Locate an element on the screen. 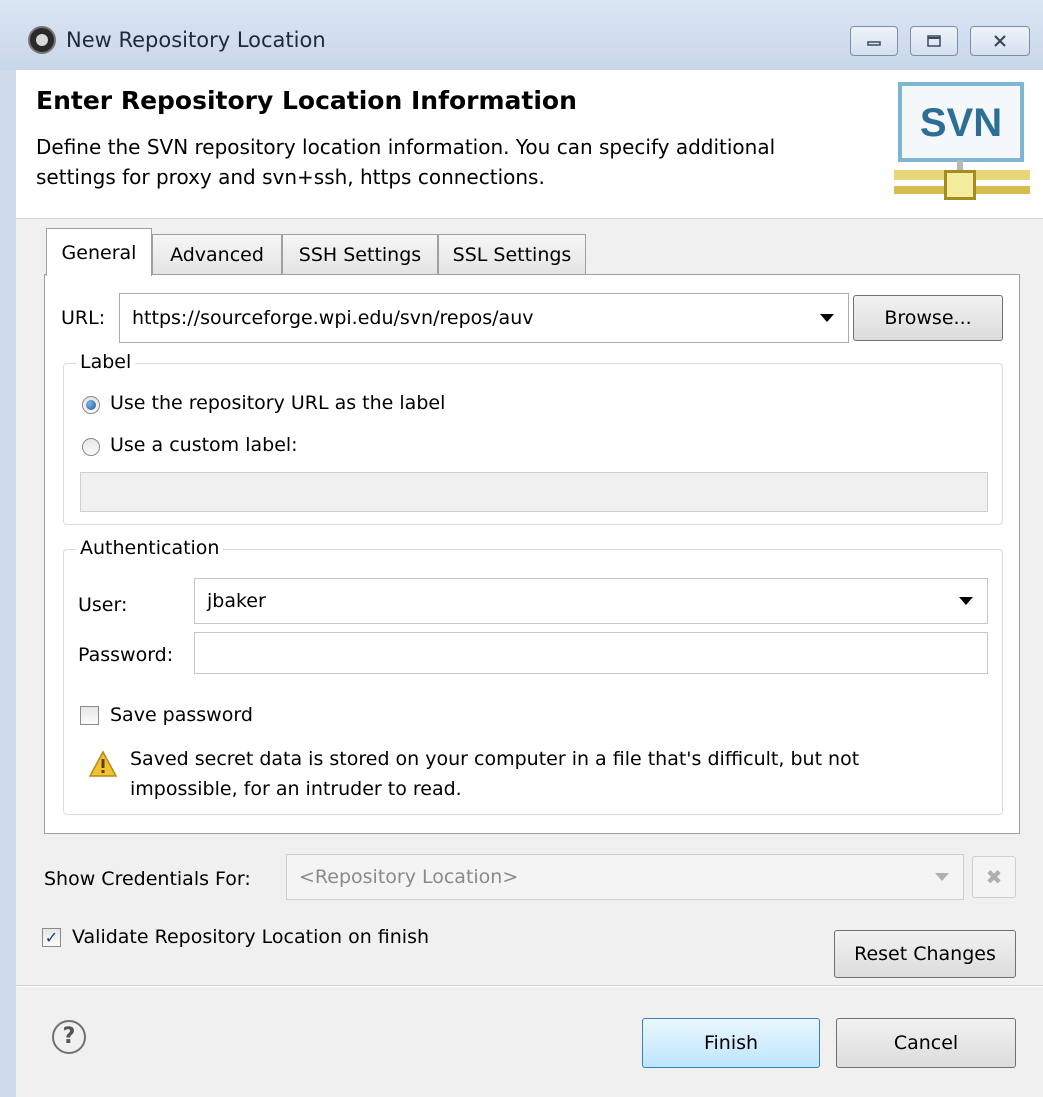 Image resolution: width=1043 pixels, height=1097 pixels. tab-ssl-label: SSL Settings is located at coordinates (512, 254).